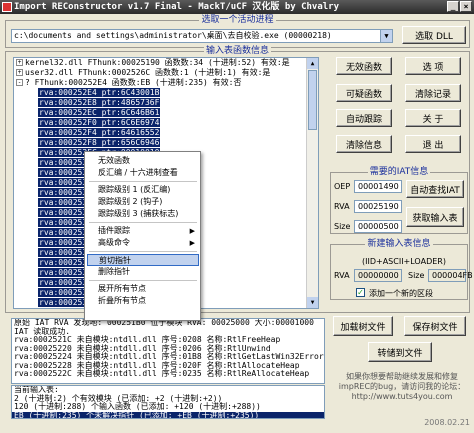 Image resolution: width=474 pixels, height=433 pixels. Describe the element at coordinates (400, 352) in the screenshot. I see `fix-dump-button: 转储到文件` at that location.